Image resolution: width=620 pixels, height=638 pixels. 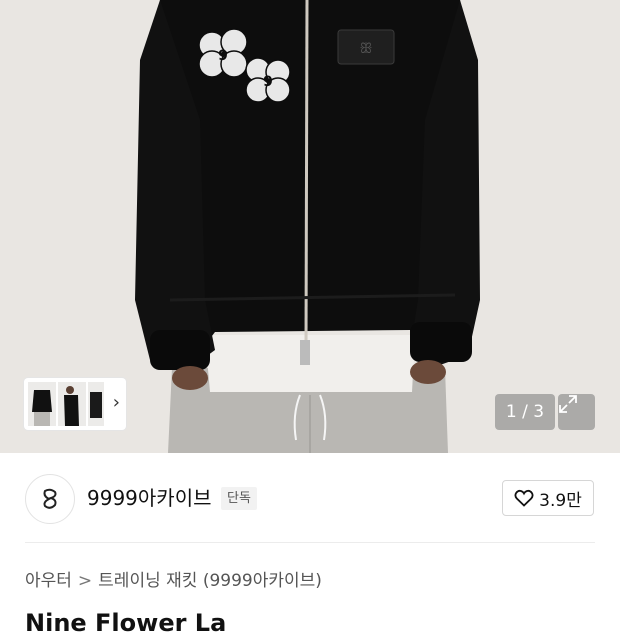 I want to click on like-count: 3.9만, so click(x=560, y=500).